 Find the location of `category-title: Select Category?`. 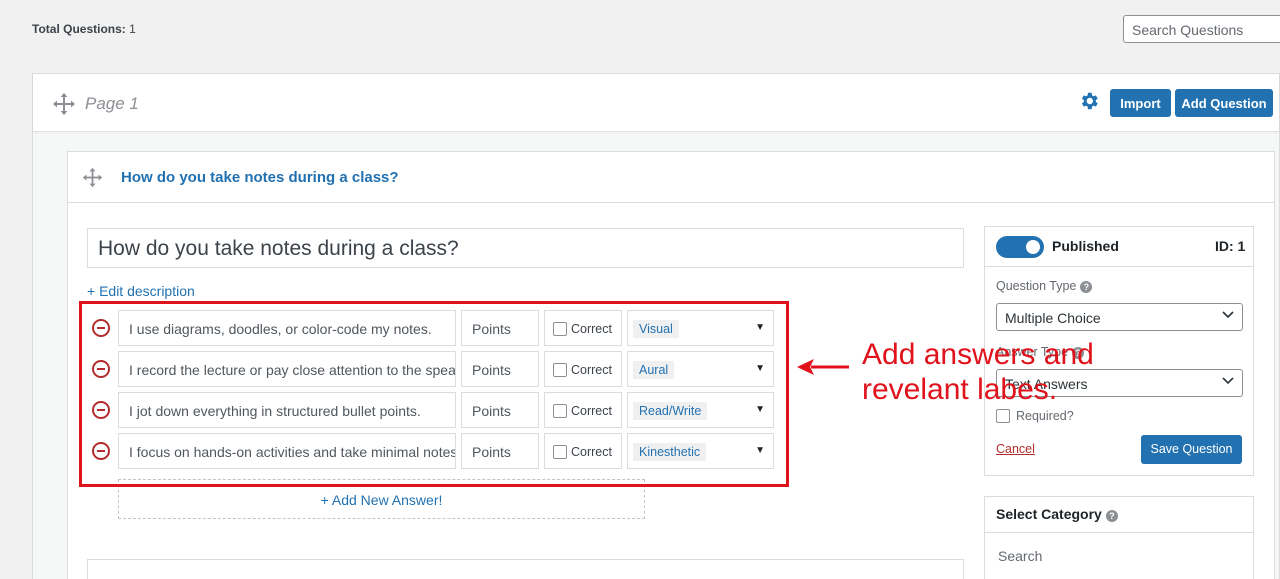

category-title: Select Category? is located at coordinates (1057, 514).